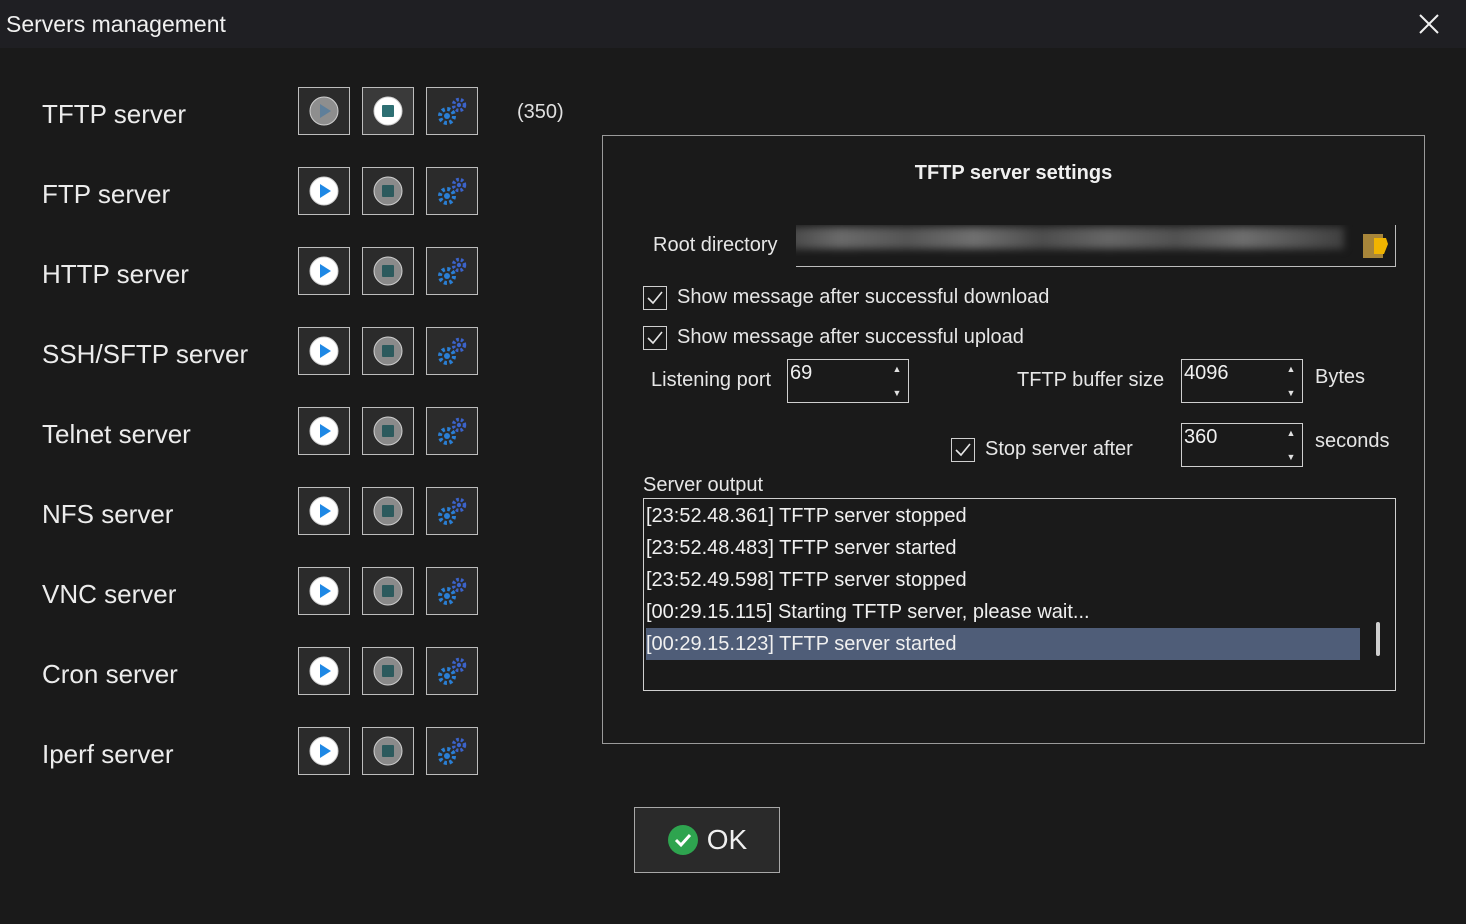  Describe the element at coordinates (1378, 639) in the screenshot. I see `scrollbar-thumb` at that location.